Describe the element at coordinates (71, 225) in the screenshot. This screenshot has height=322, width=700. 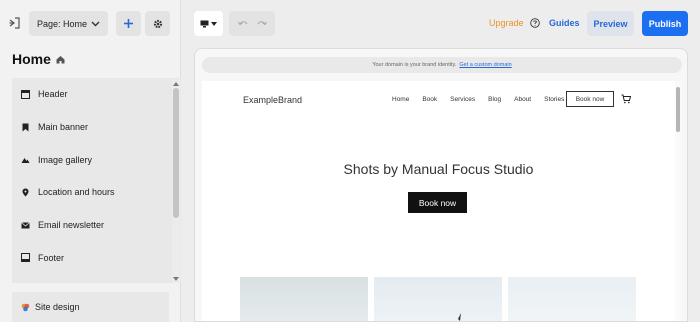
I see `section-label: Email newsletter` at that location.